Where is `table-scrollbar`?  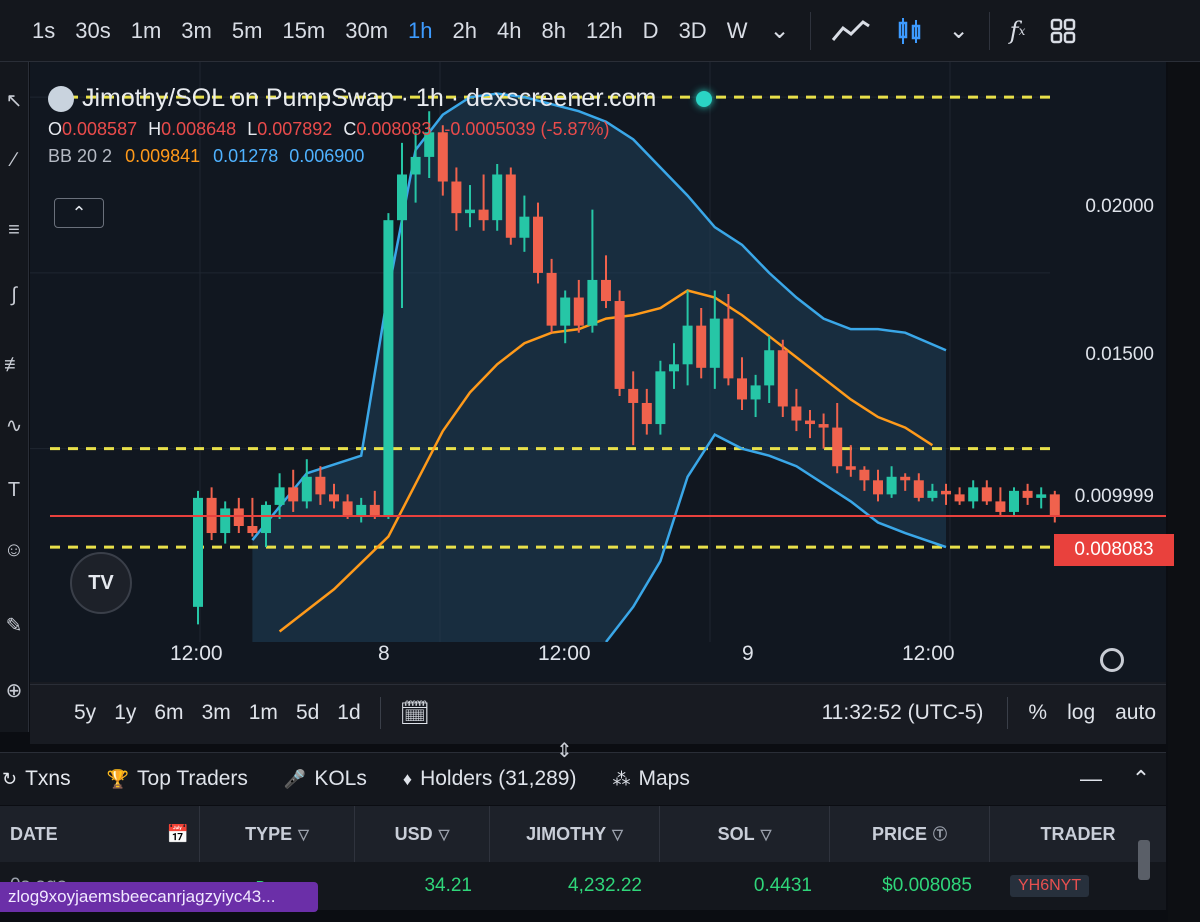 table-scrollbar is located at coordinates (1144, 860).